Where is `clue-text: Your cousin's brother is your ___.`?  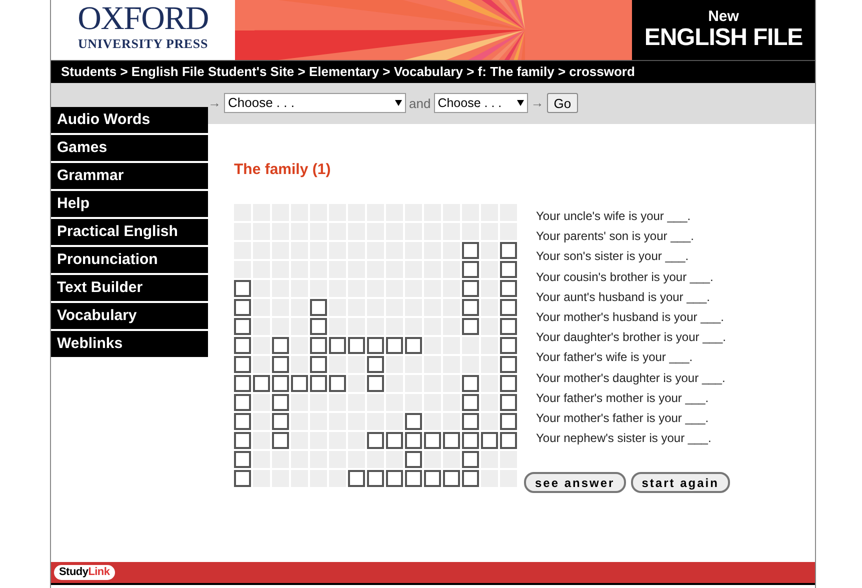
clue-text: Your cousin's brother is your ___. is located at coordinates (625, 277).